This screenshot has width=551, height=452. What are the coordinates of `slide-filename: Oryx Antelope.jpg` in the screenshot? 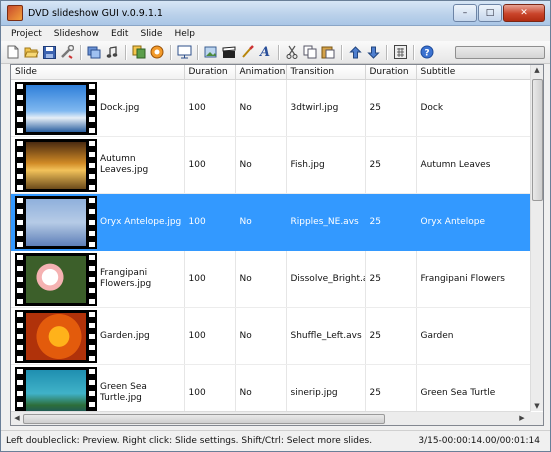 It's located at (141, 221).